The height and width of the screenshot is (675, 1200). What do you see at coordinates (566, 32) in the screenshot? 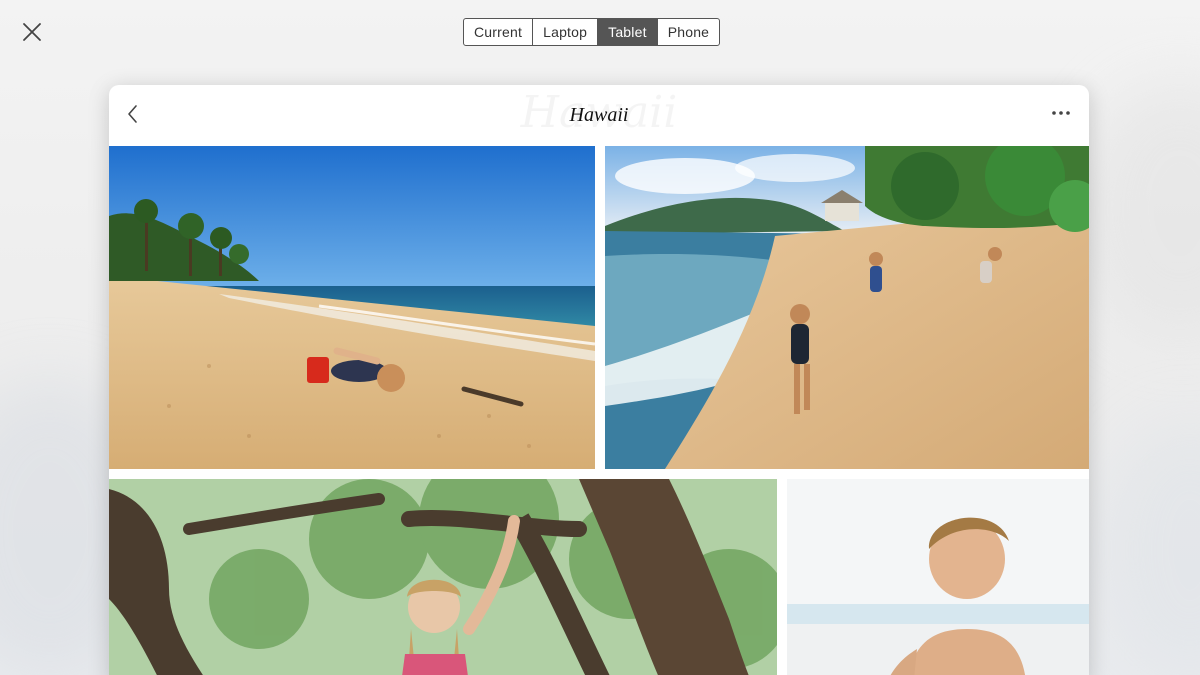
I see `device-option-laptop: Laptop` at bounding box center [566, 32].